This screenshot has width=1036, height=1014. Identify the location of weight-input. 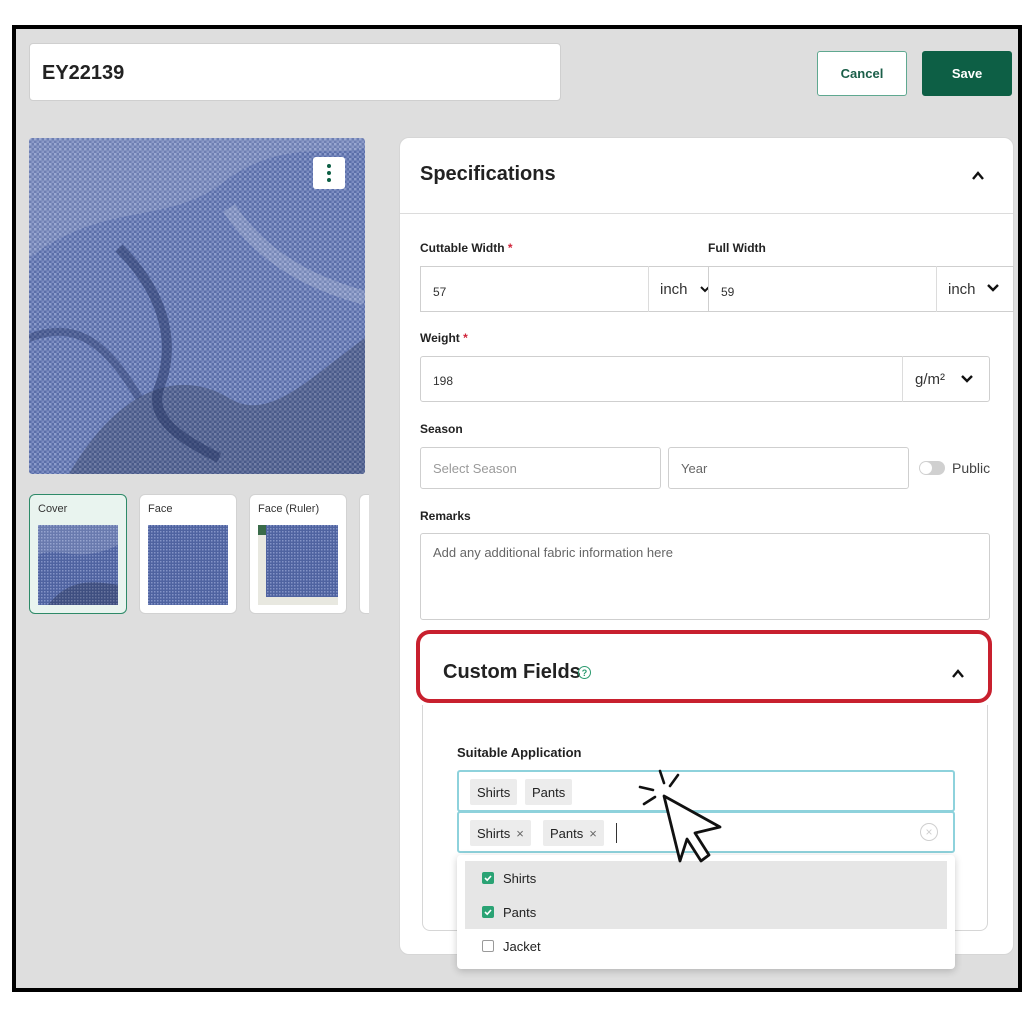
(705, 379).